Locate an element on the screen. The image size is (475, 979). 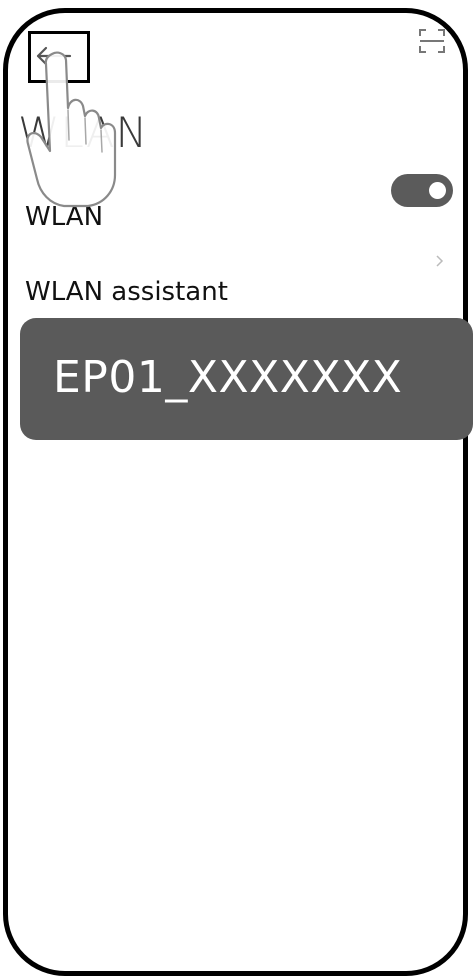
toggle-knob is located at coordinates (437, 190).